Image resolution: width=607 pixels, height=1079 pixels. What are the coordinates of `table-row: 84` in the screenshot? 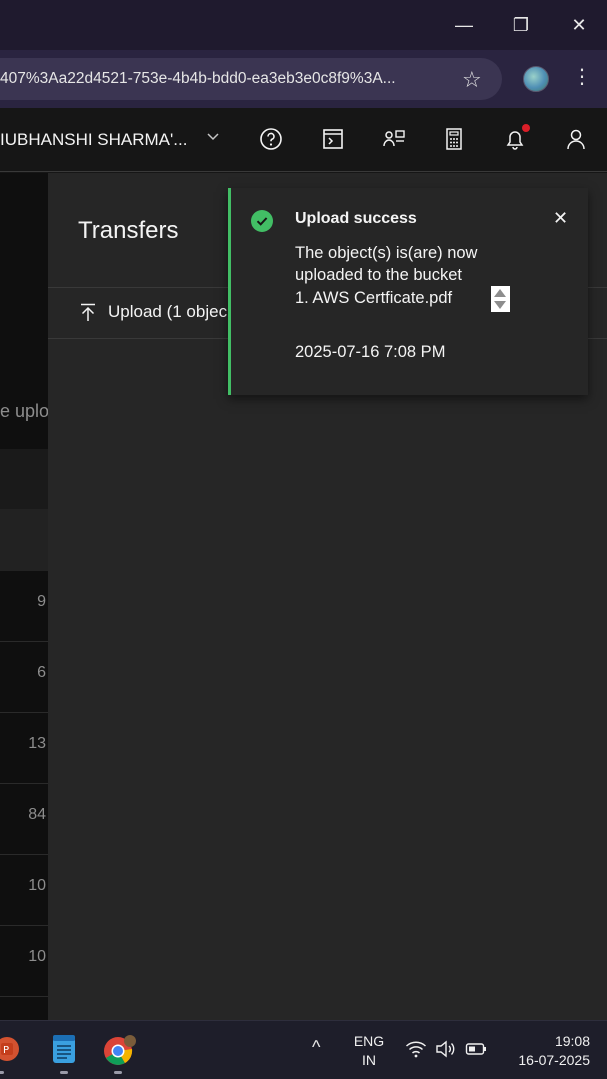 It's located at (24, 819).